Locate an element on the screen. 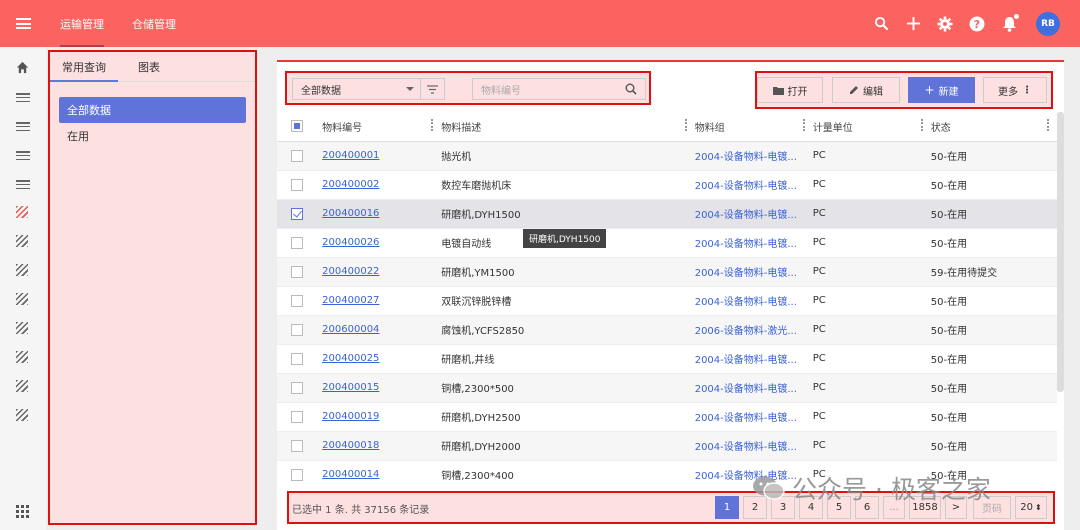 The width and height of the screenshot is (1080, 530). material-description: 研磨机,DYH1500 is located at coordinates (568, 214).